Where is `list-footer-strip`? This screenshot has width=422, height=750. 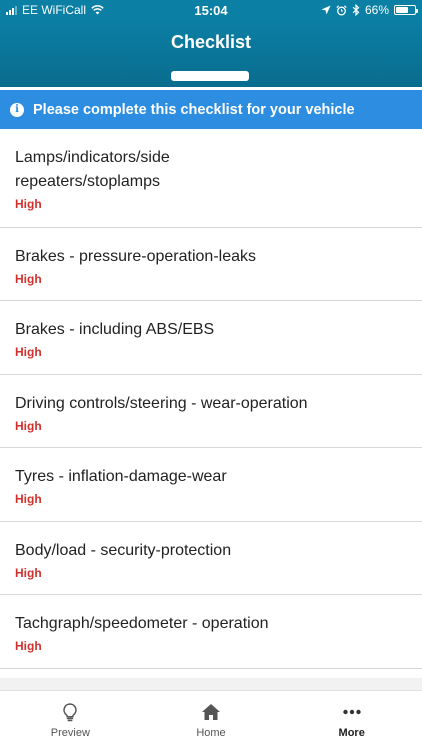 list-footer-strip is located at coordinates (211, 684).